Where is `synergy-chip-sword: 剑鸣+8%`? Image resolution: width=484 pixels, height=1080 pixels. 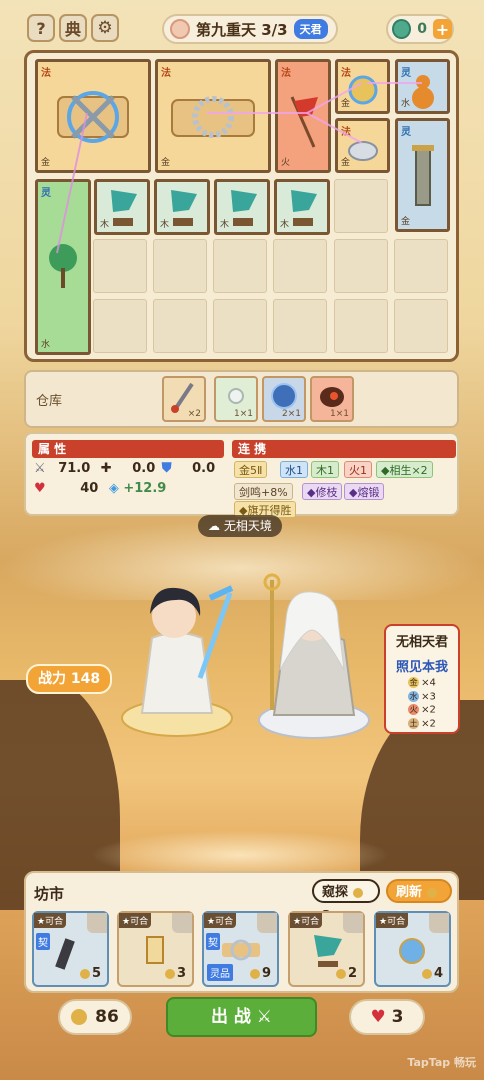
synergy-chip-sword: 剑鸣+8% is located at coordinates (263, 491).